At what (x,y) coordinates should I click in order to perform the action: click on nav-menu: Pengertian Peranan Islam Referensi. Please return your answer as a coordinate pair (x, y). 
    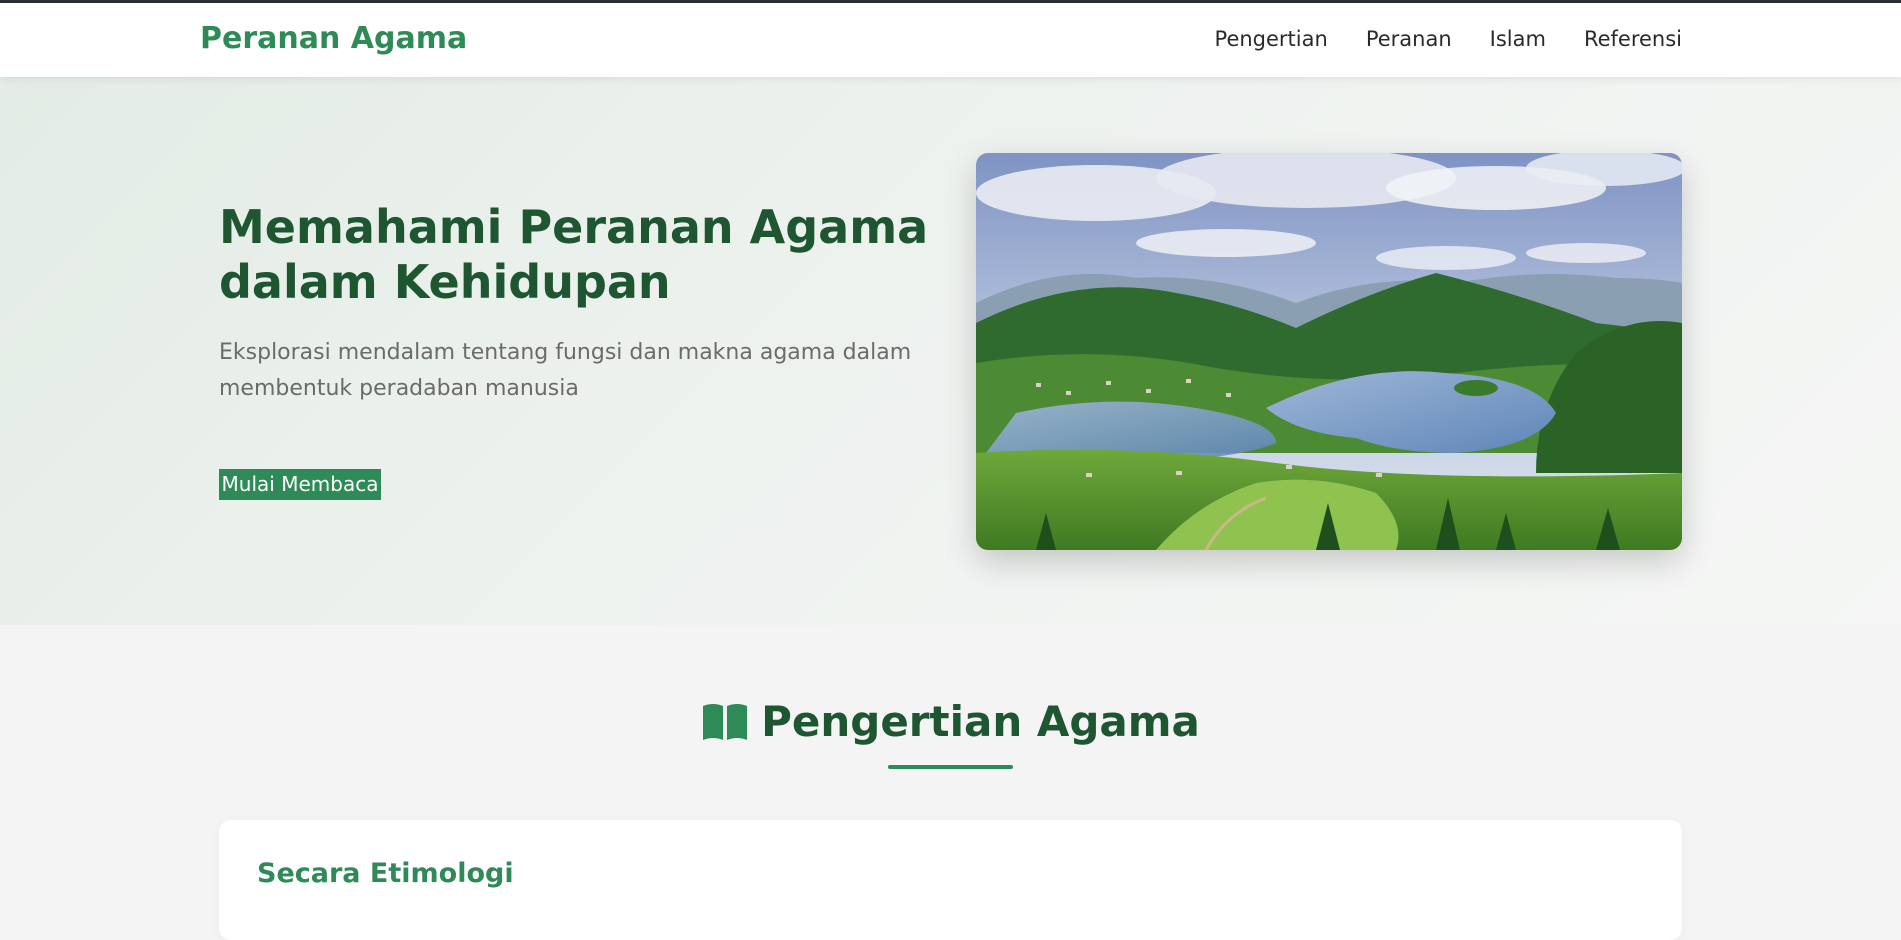
    Looking at the image, I should click on (1448, 39).